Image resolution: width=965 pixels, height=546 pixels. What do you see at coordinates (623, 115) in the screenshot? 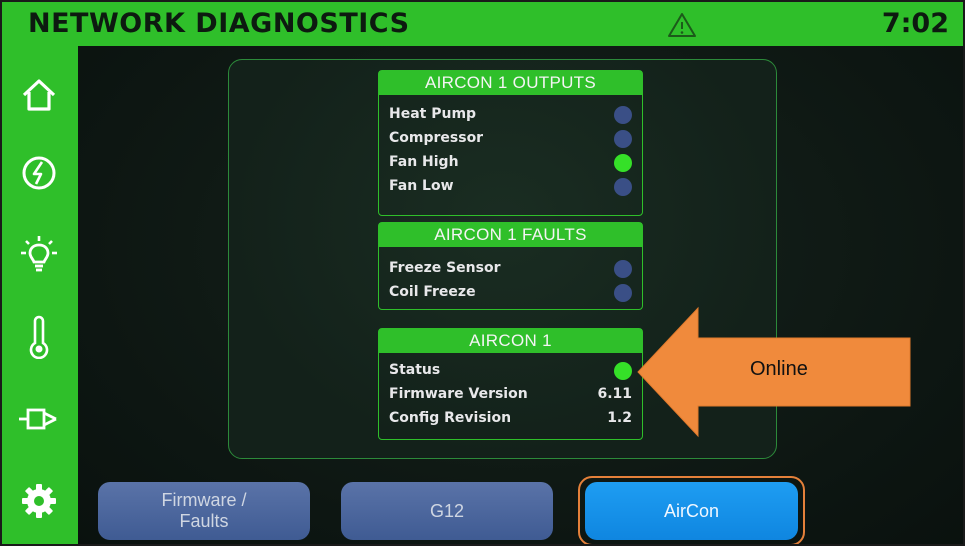
I see `heat-pump-status-indicator` at bounding box center [623, 115].